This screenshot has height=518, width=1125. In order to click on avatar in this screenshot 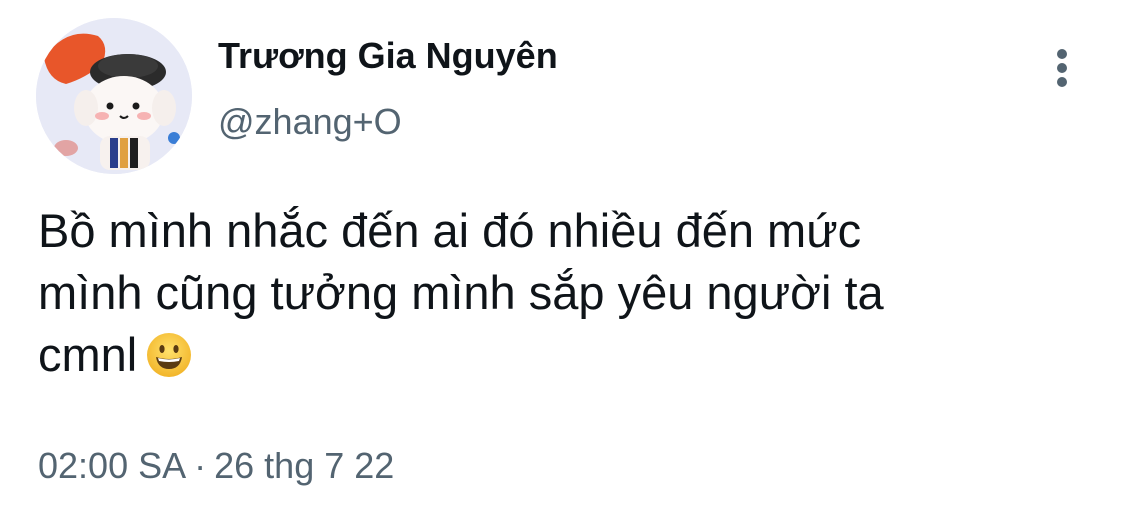, I will do `click(114, 96)`.